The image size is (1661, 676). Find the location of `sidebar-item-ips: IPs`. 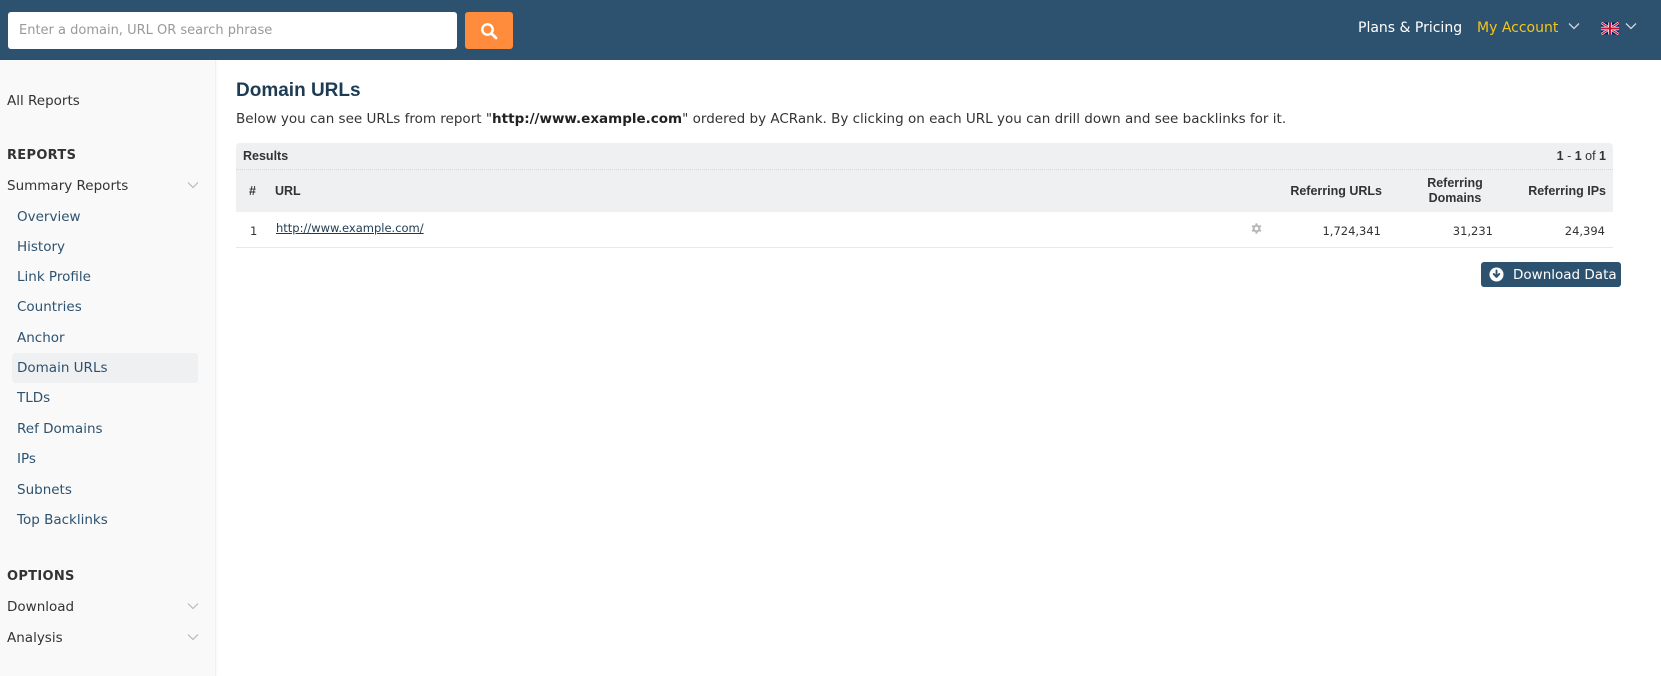

sidebar-item-ips: IPs is located at coordinates (105, 459).